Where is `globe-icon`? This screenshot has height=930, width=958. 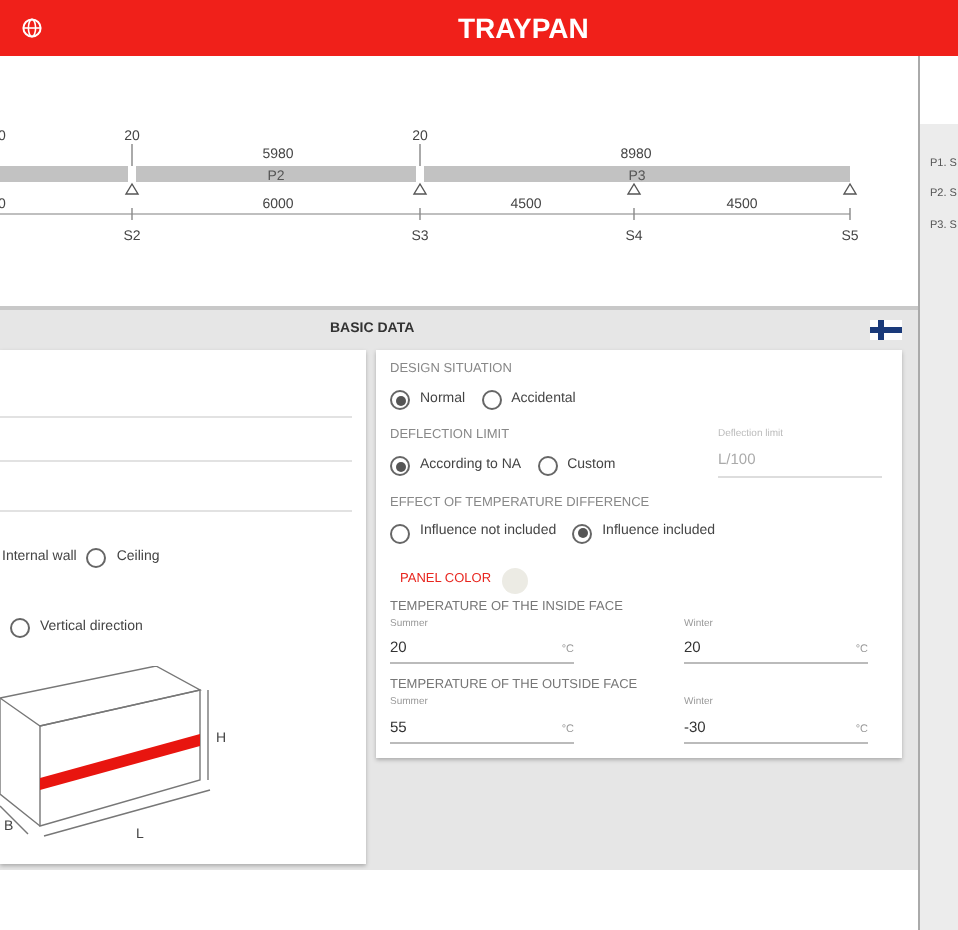 globe-icon is located at coordinates (32, 28).